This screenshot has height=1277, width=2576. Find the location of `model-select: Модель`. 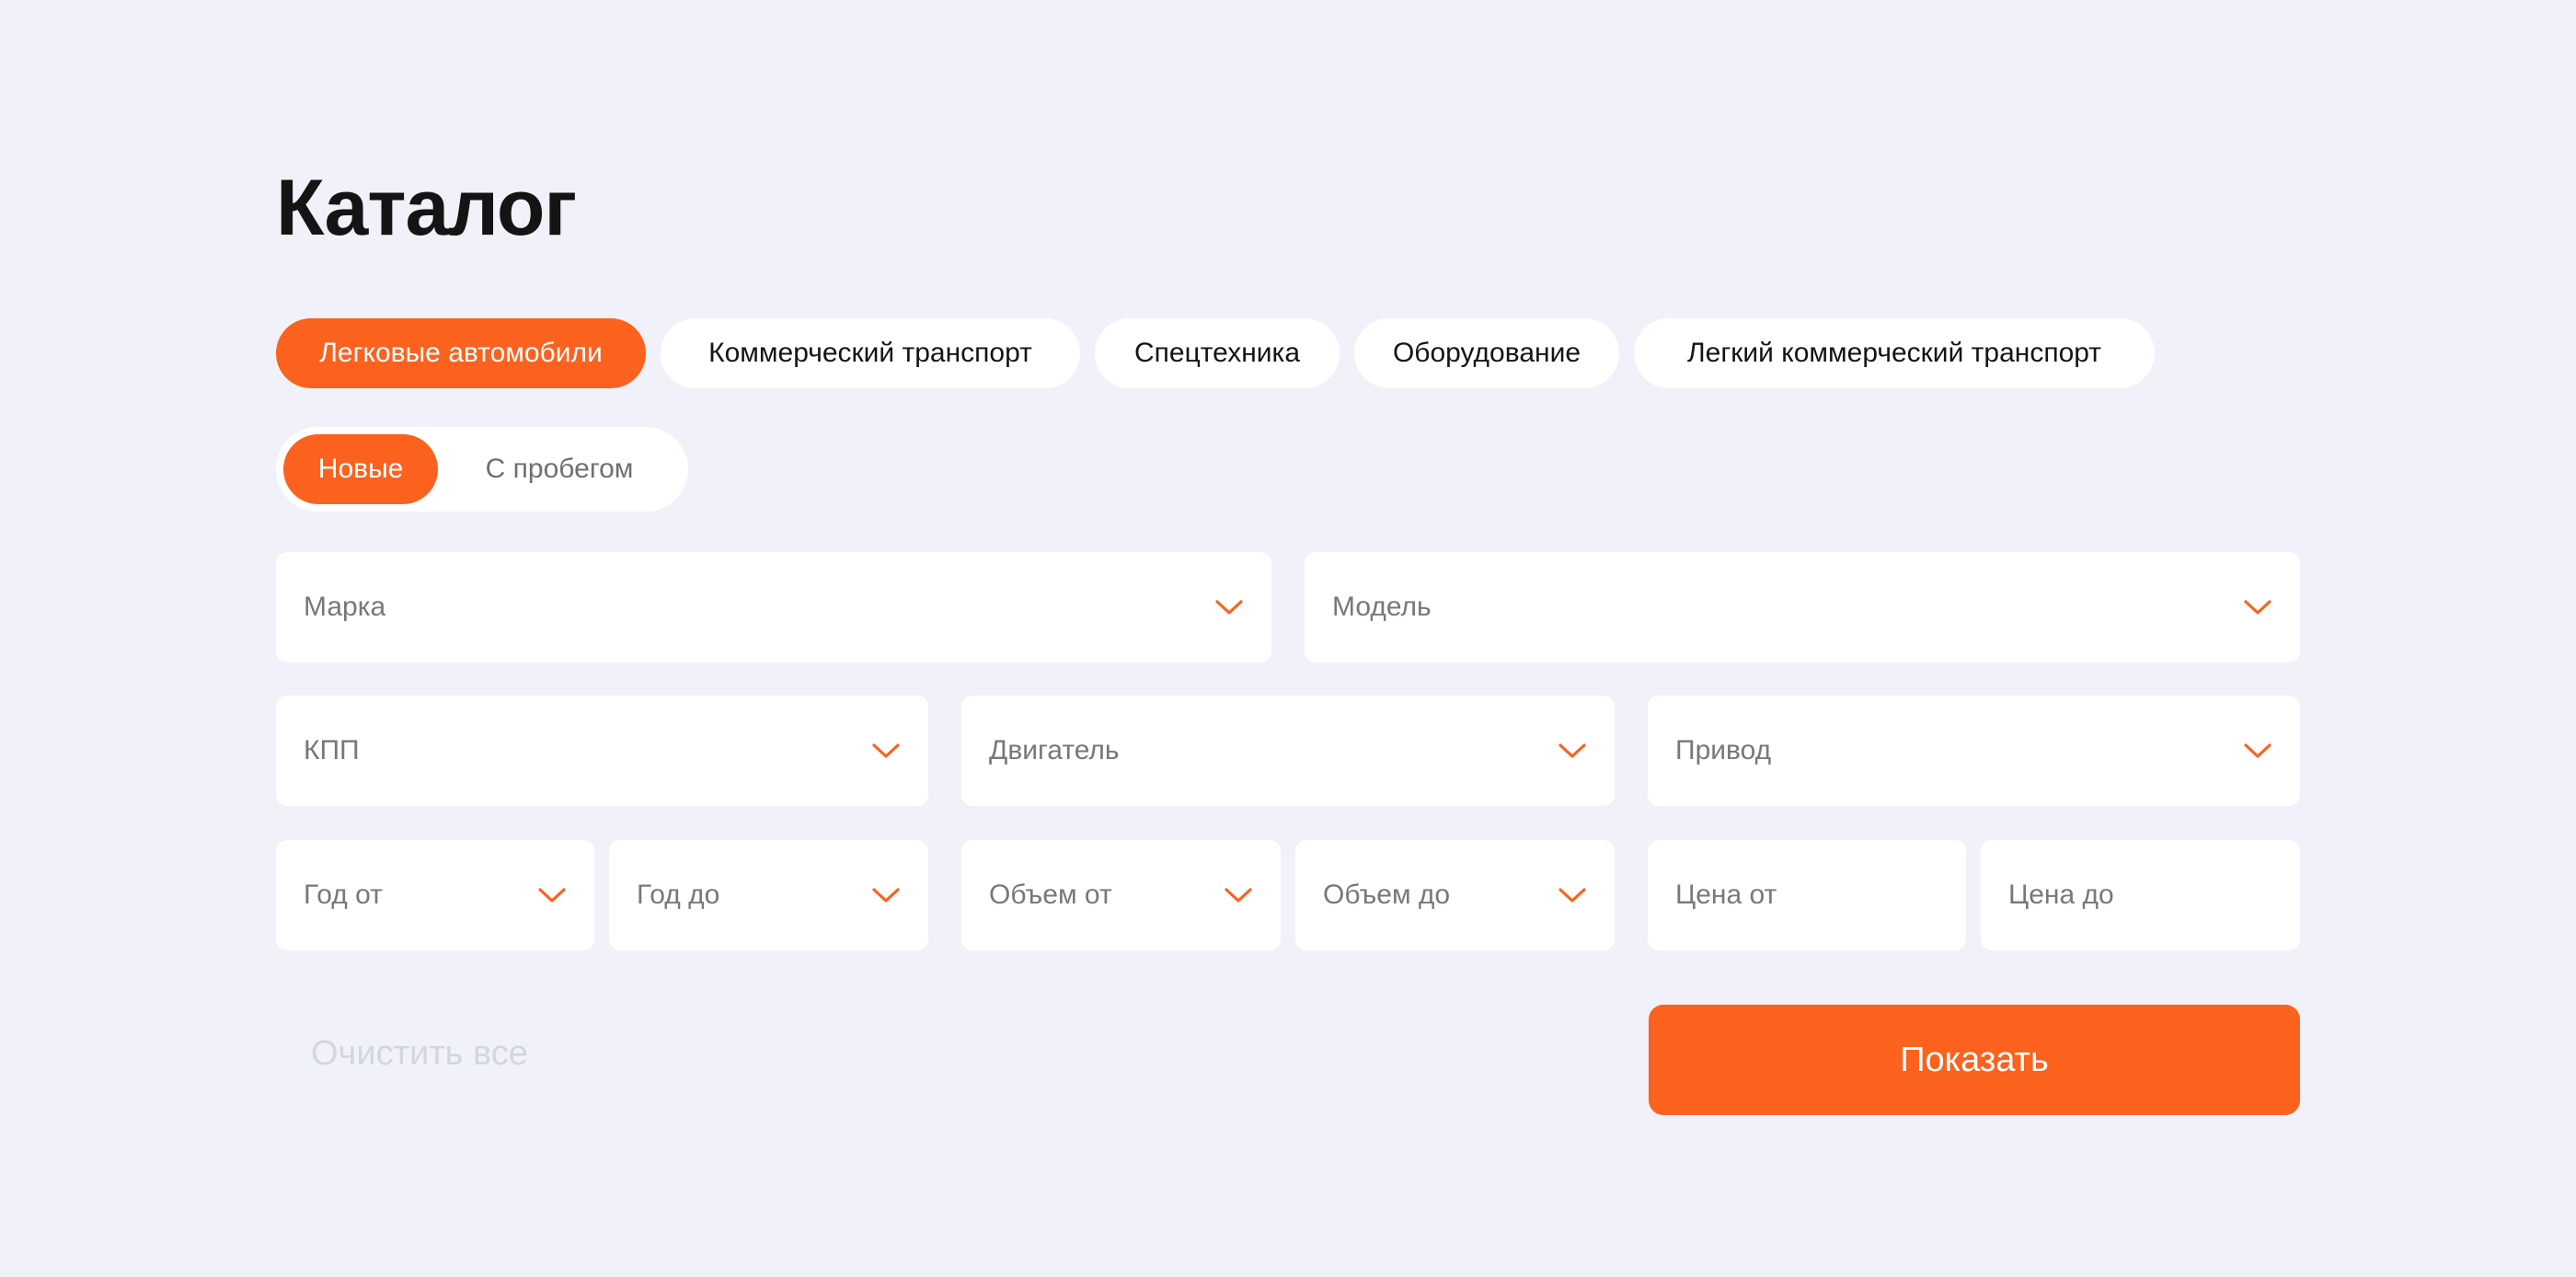

model-select: Модель is located at coordinates (1802, 607).